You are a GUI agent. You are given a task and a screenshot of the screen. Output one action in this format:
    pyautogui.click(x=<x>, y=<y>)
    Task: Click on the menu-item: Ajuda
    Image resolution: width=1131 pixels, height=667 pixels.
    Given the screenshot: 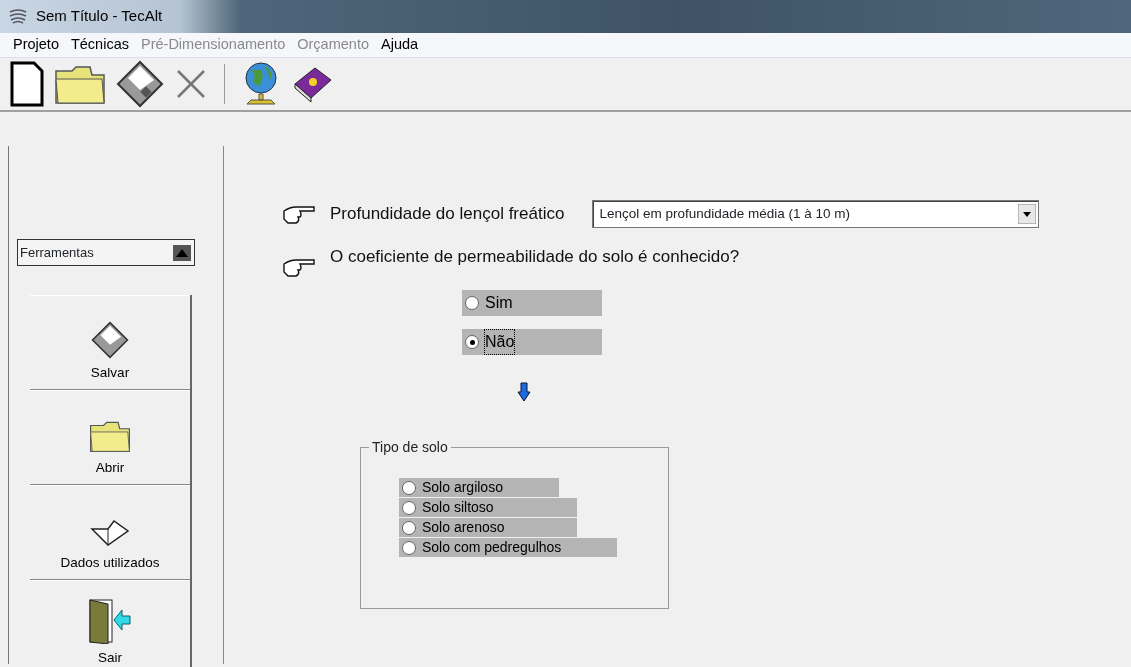 What is the action you would take?
    pyautogui.click(x=401, y=45)
    